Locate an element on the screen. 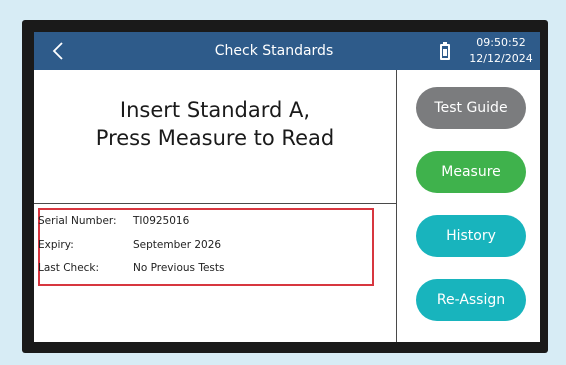 The image size is (566, 365). last-check-row: Last Check: No Previous Tests is located at coordinates (198, 268).